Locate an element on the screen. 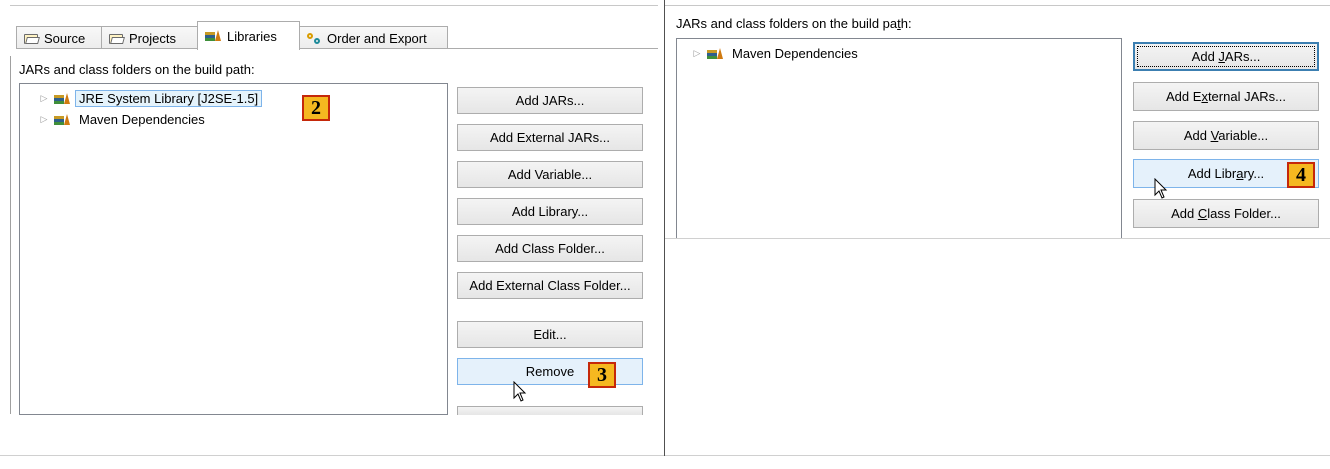 The width and height of the screenshot is (1330, 469). tree-item-label: JRE System Library [J2SE-1.5] is located at coordinates (169, 98).